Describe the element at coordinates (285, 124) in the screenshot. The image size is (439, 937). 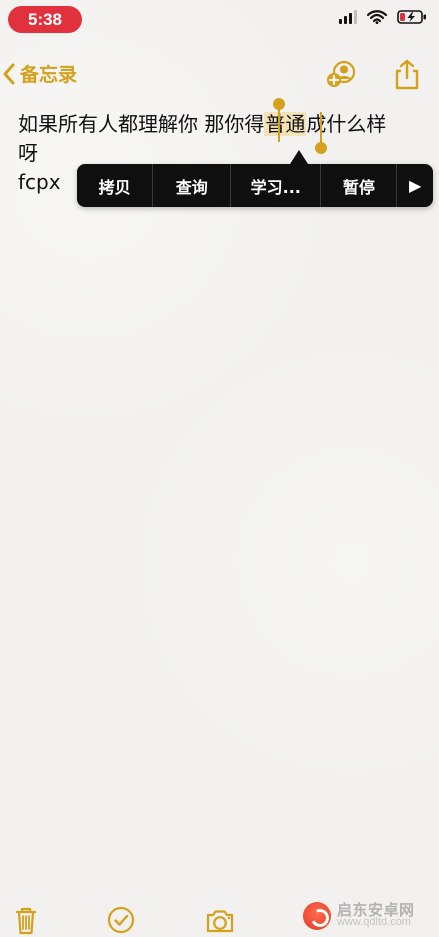
I see `selected-text: 普通` at that location.